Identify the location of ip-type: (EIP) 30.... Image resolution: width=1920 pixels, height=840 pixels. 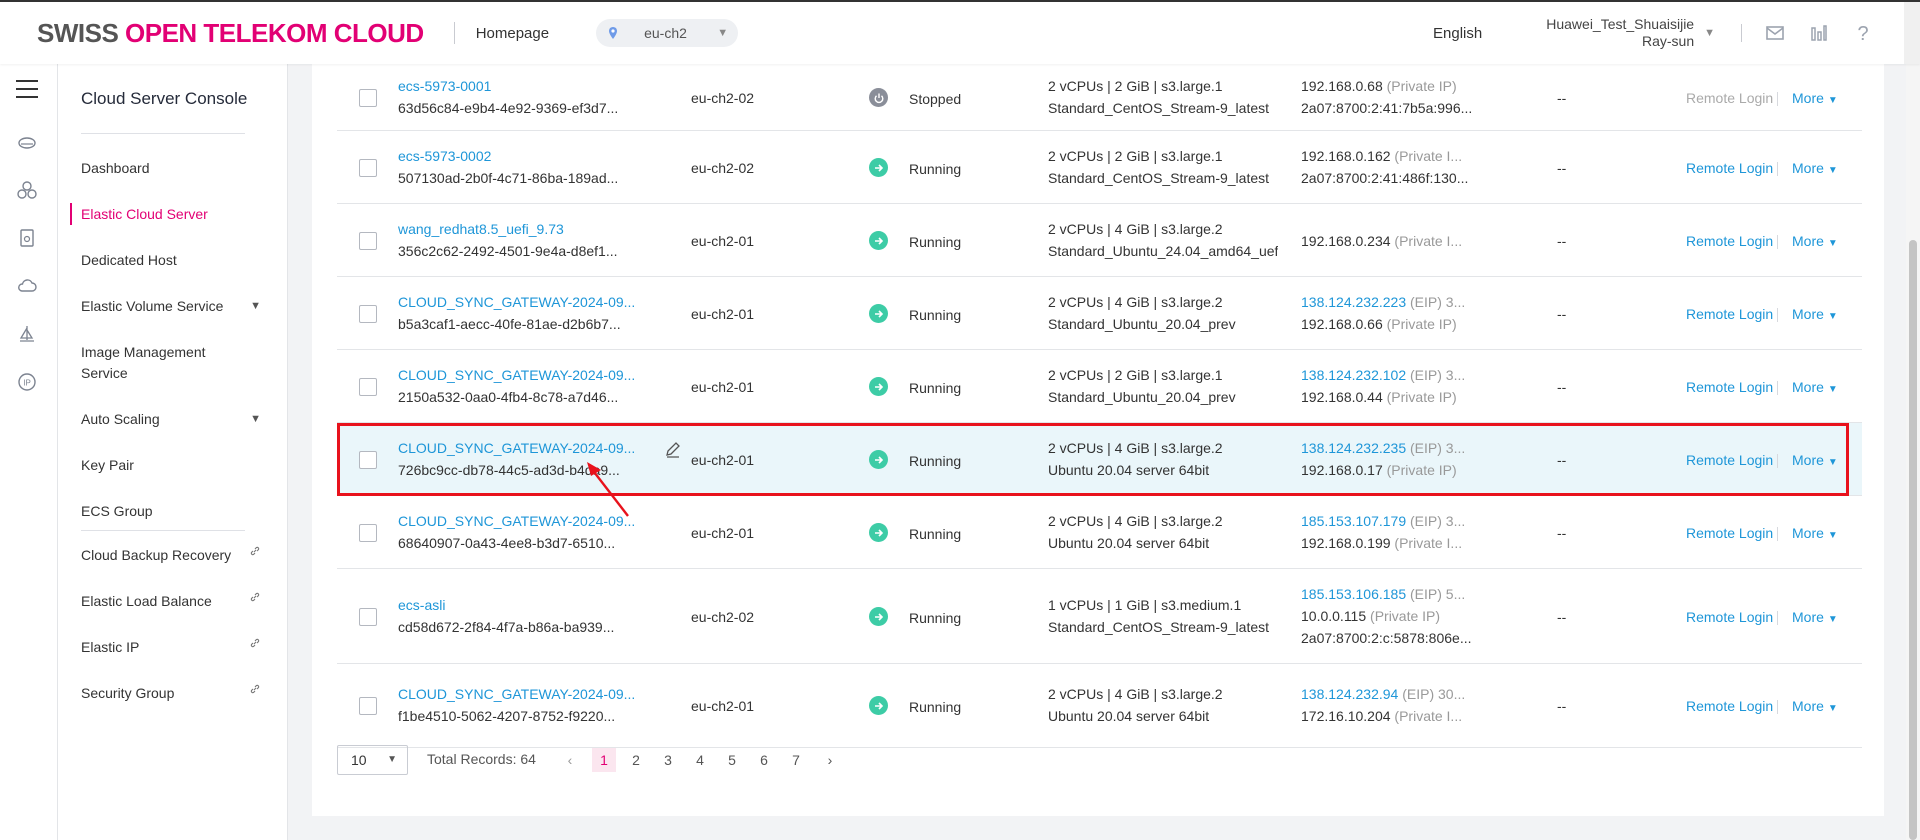
(1432, 694).